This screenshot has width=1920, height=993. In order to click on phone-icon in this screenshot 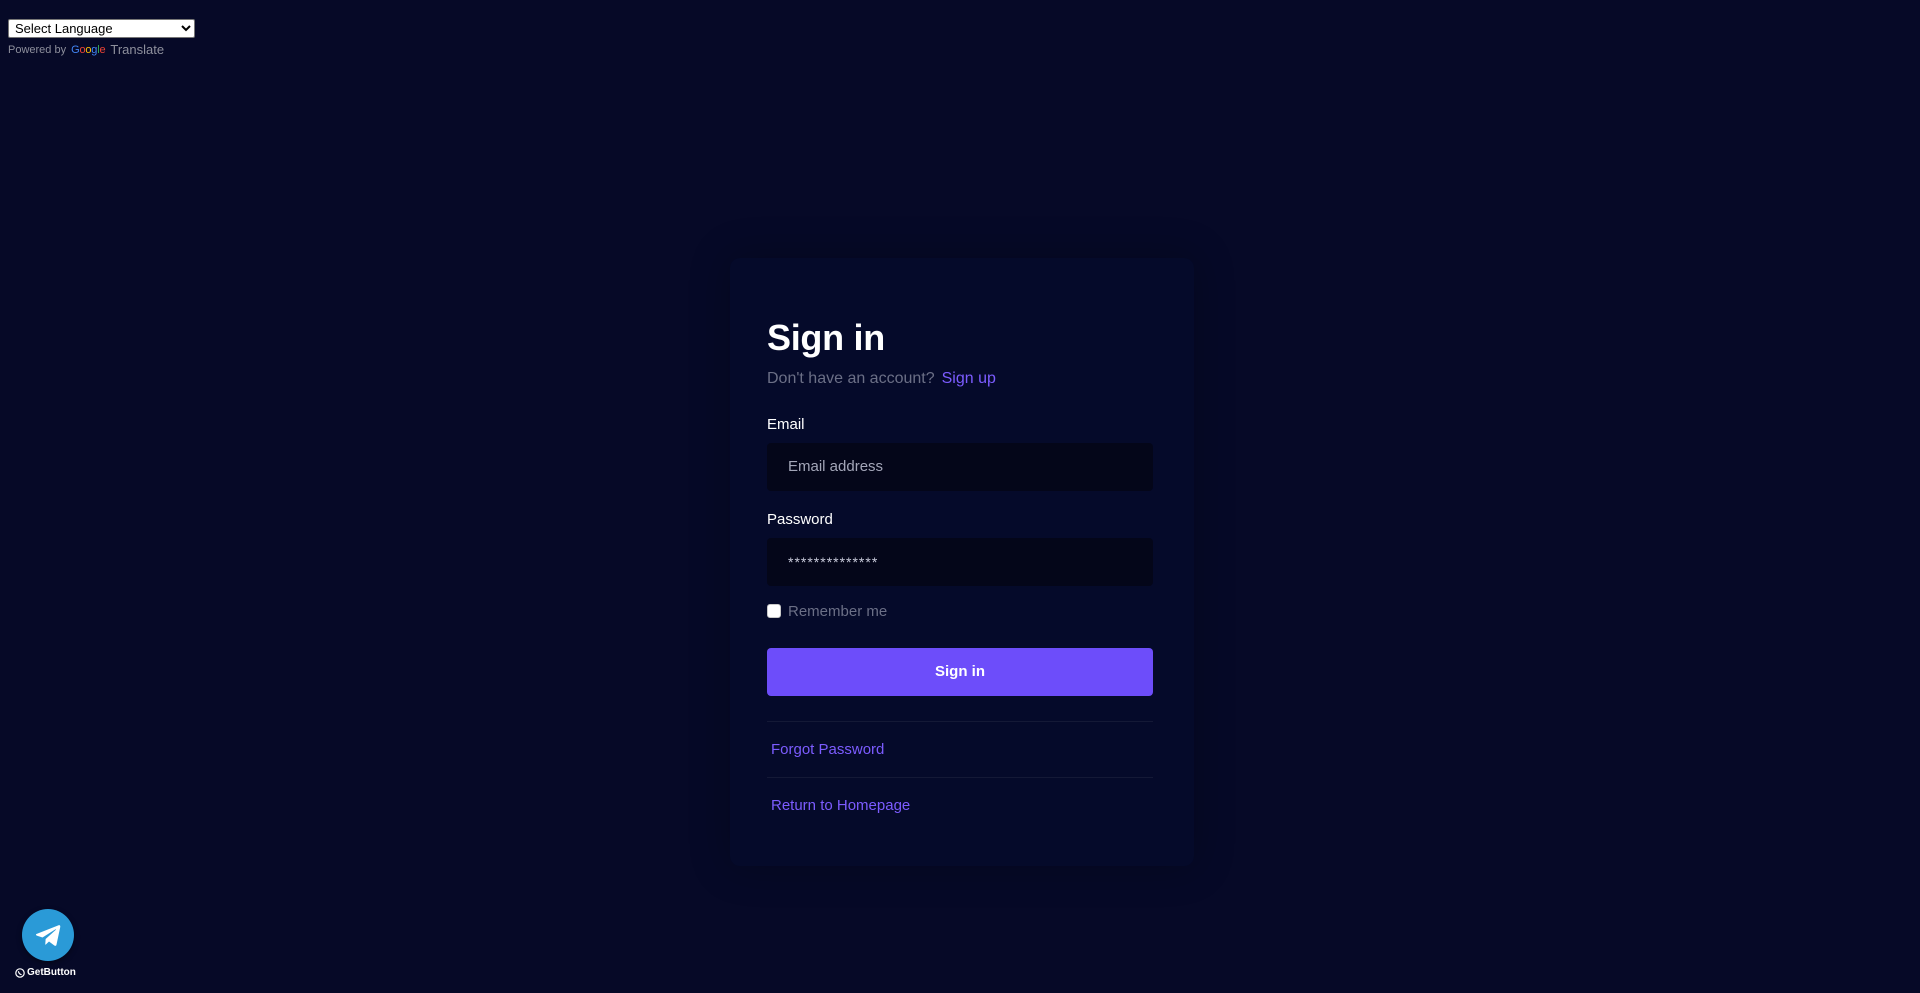, I will do `click(20, 972)`.